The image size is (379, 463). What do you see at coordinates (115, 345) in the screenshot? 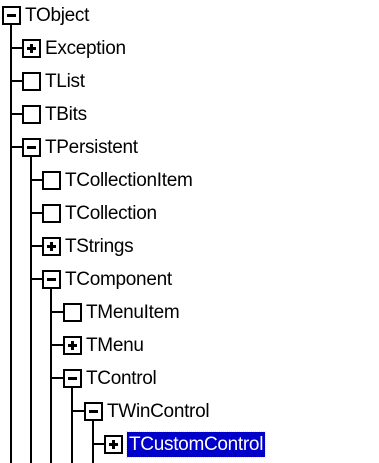
I see `tree-node-label: TMenu` at bounding box center [115, 345].